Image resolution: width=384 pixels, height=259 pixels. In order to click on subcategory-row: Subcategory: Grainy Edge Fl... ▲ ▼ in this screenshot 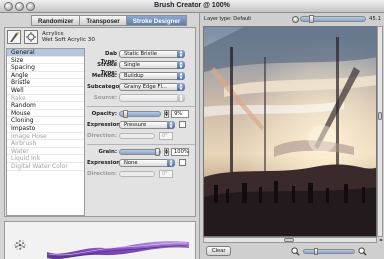, I will do `click(141, 87)`.